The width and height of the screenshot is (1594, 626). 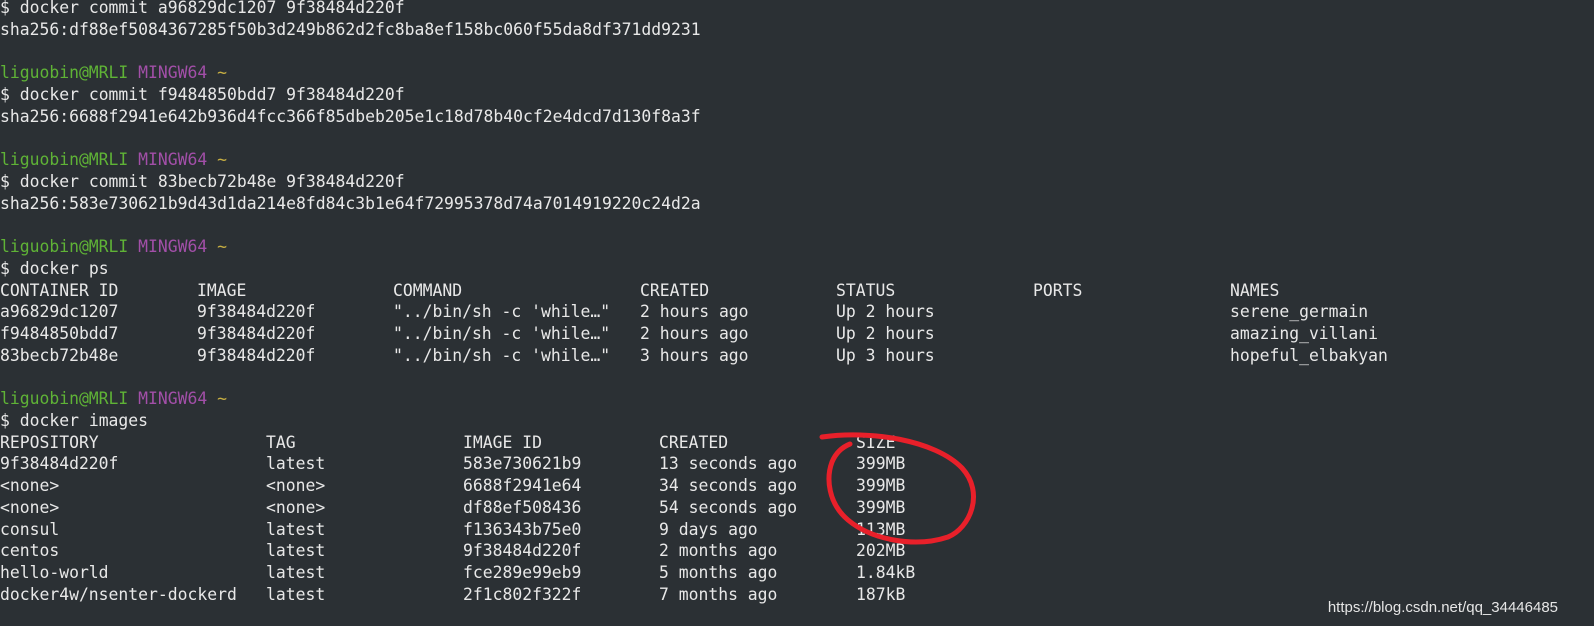 What do you see at coordinates (64, 268) in the screenshot?
I see `command-text: docker ps` at bounding box center [64, 268].